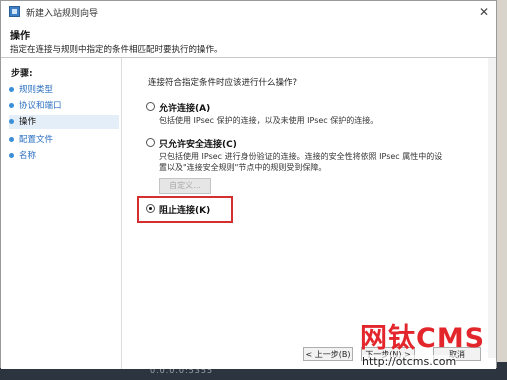  What do you see at coordinates (14, 11) in the screenshot?
I see `firewall-app-icon` at bounding box center [14, 11].